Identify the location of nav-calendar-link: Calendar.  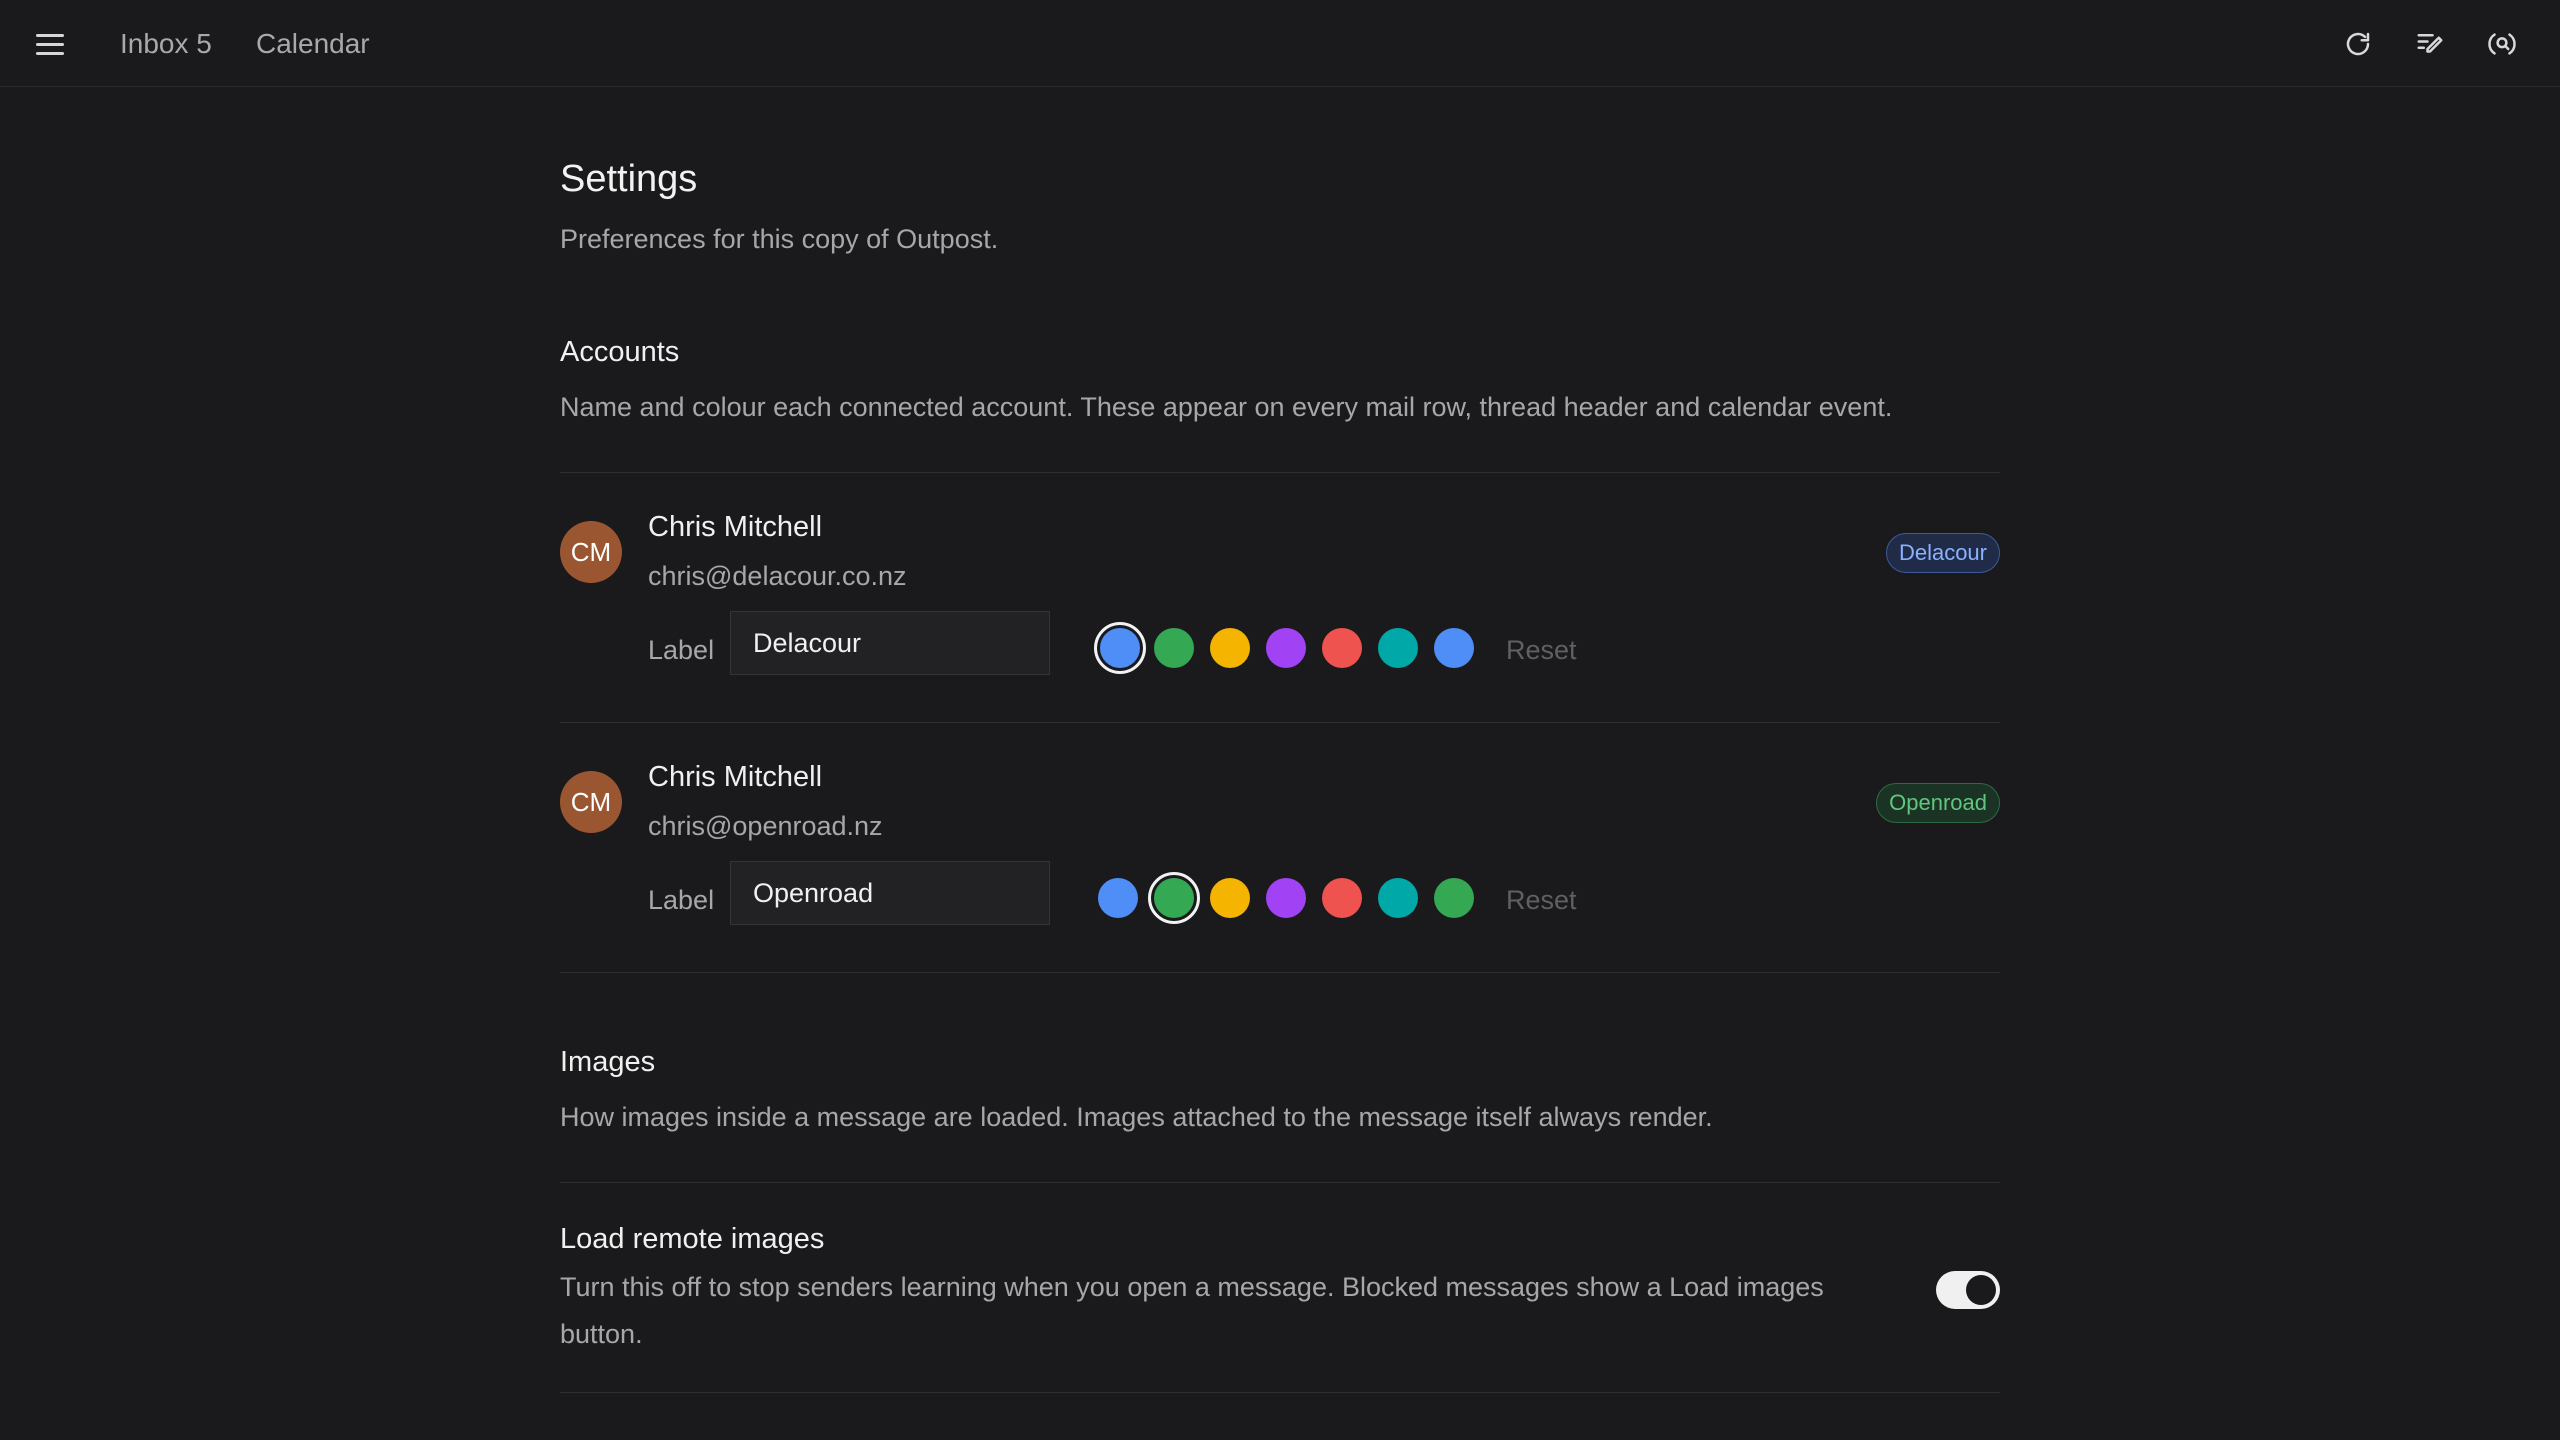
(313, 44).